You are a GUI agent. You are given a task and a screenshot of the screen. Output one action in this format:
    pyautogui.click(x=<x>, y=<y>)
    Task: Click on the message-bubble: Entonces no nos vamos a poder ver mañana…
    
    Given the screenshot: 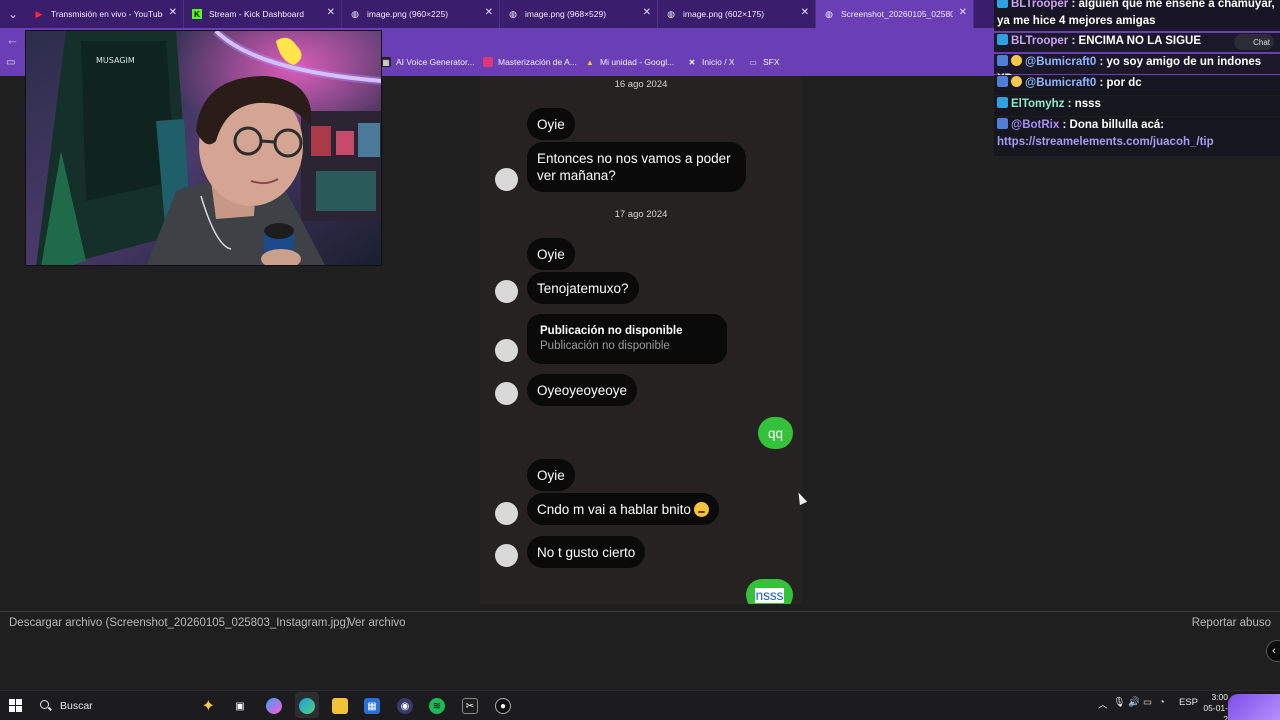 What is the action you would take?
    pyautogui.click(x=636, y=167)
    